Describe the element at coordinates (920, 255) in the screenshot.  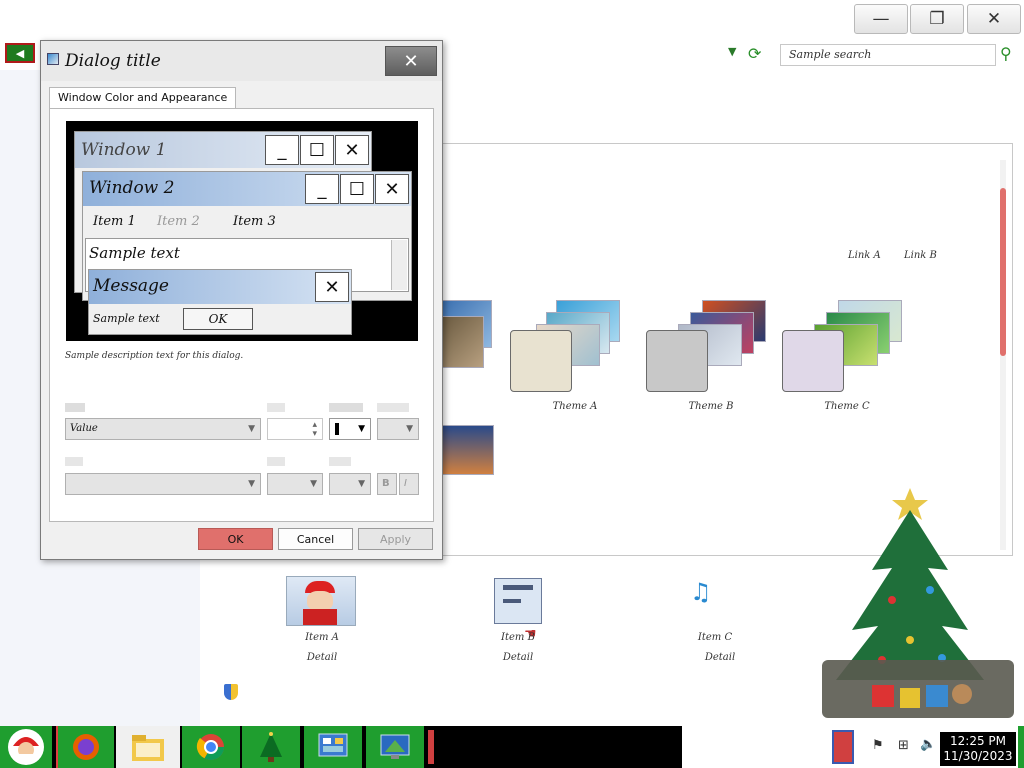
I see `link-b: Link B` at that location.